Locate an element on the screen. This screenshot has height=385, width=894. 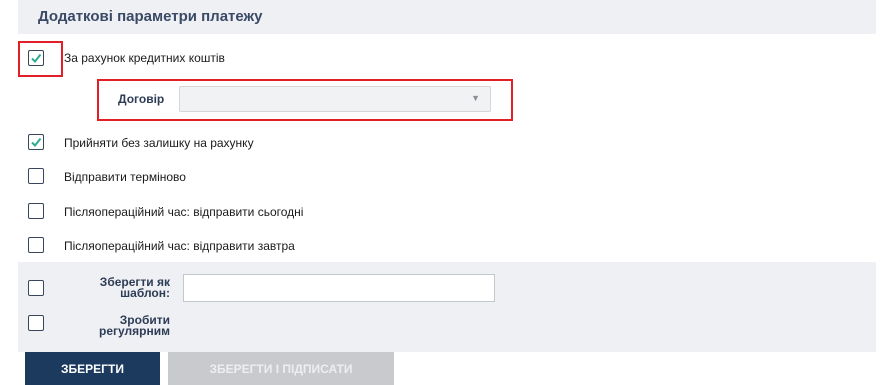
no-balance-label: Прийняти без залишку на рахунку is located at coordinates (159, 143).